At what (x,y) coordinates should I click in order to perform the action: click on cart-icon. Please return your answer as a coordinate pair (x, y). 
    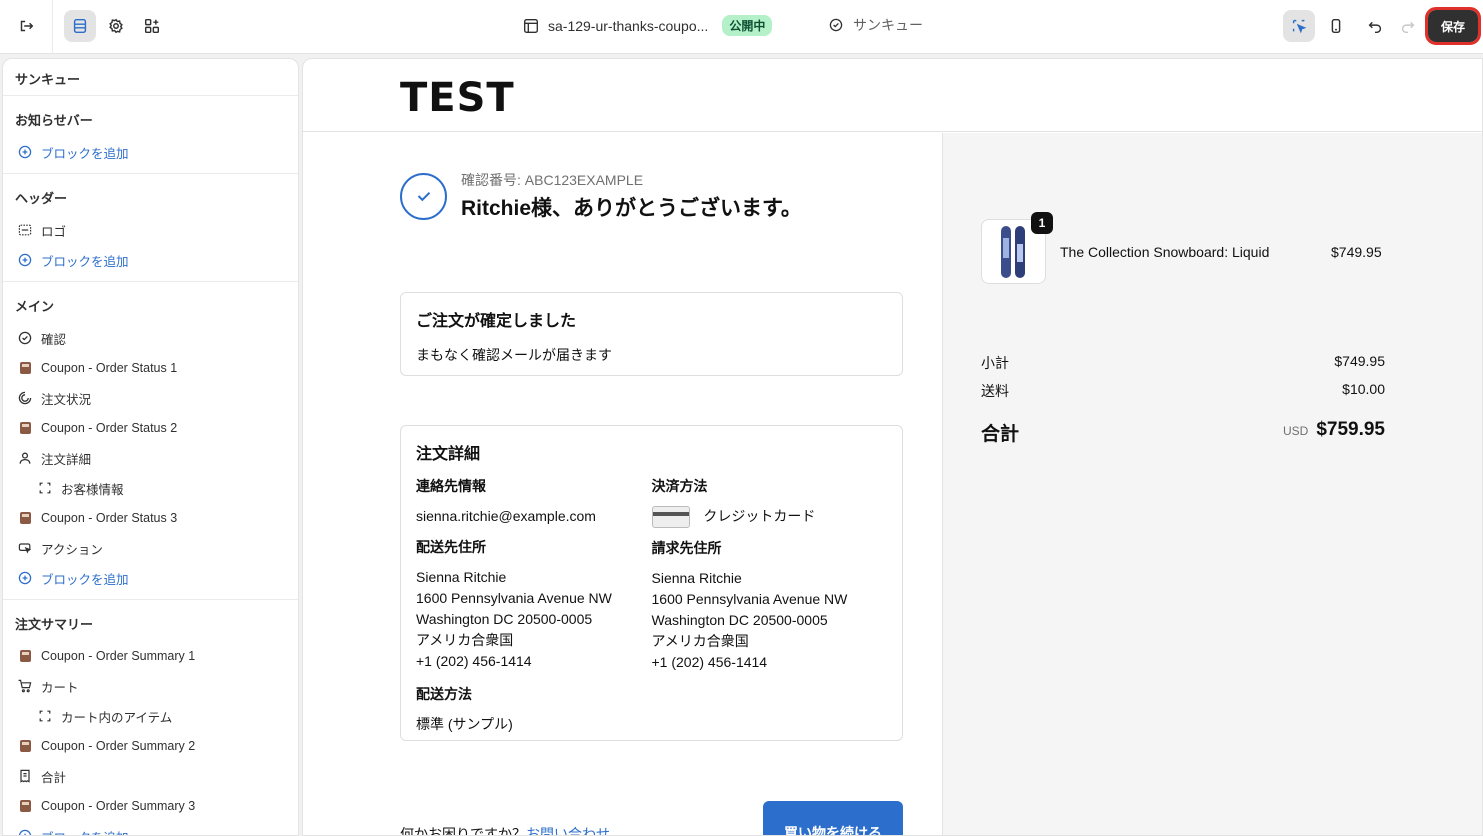
    Looking at the image, I should click on (25, 686).